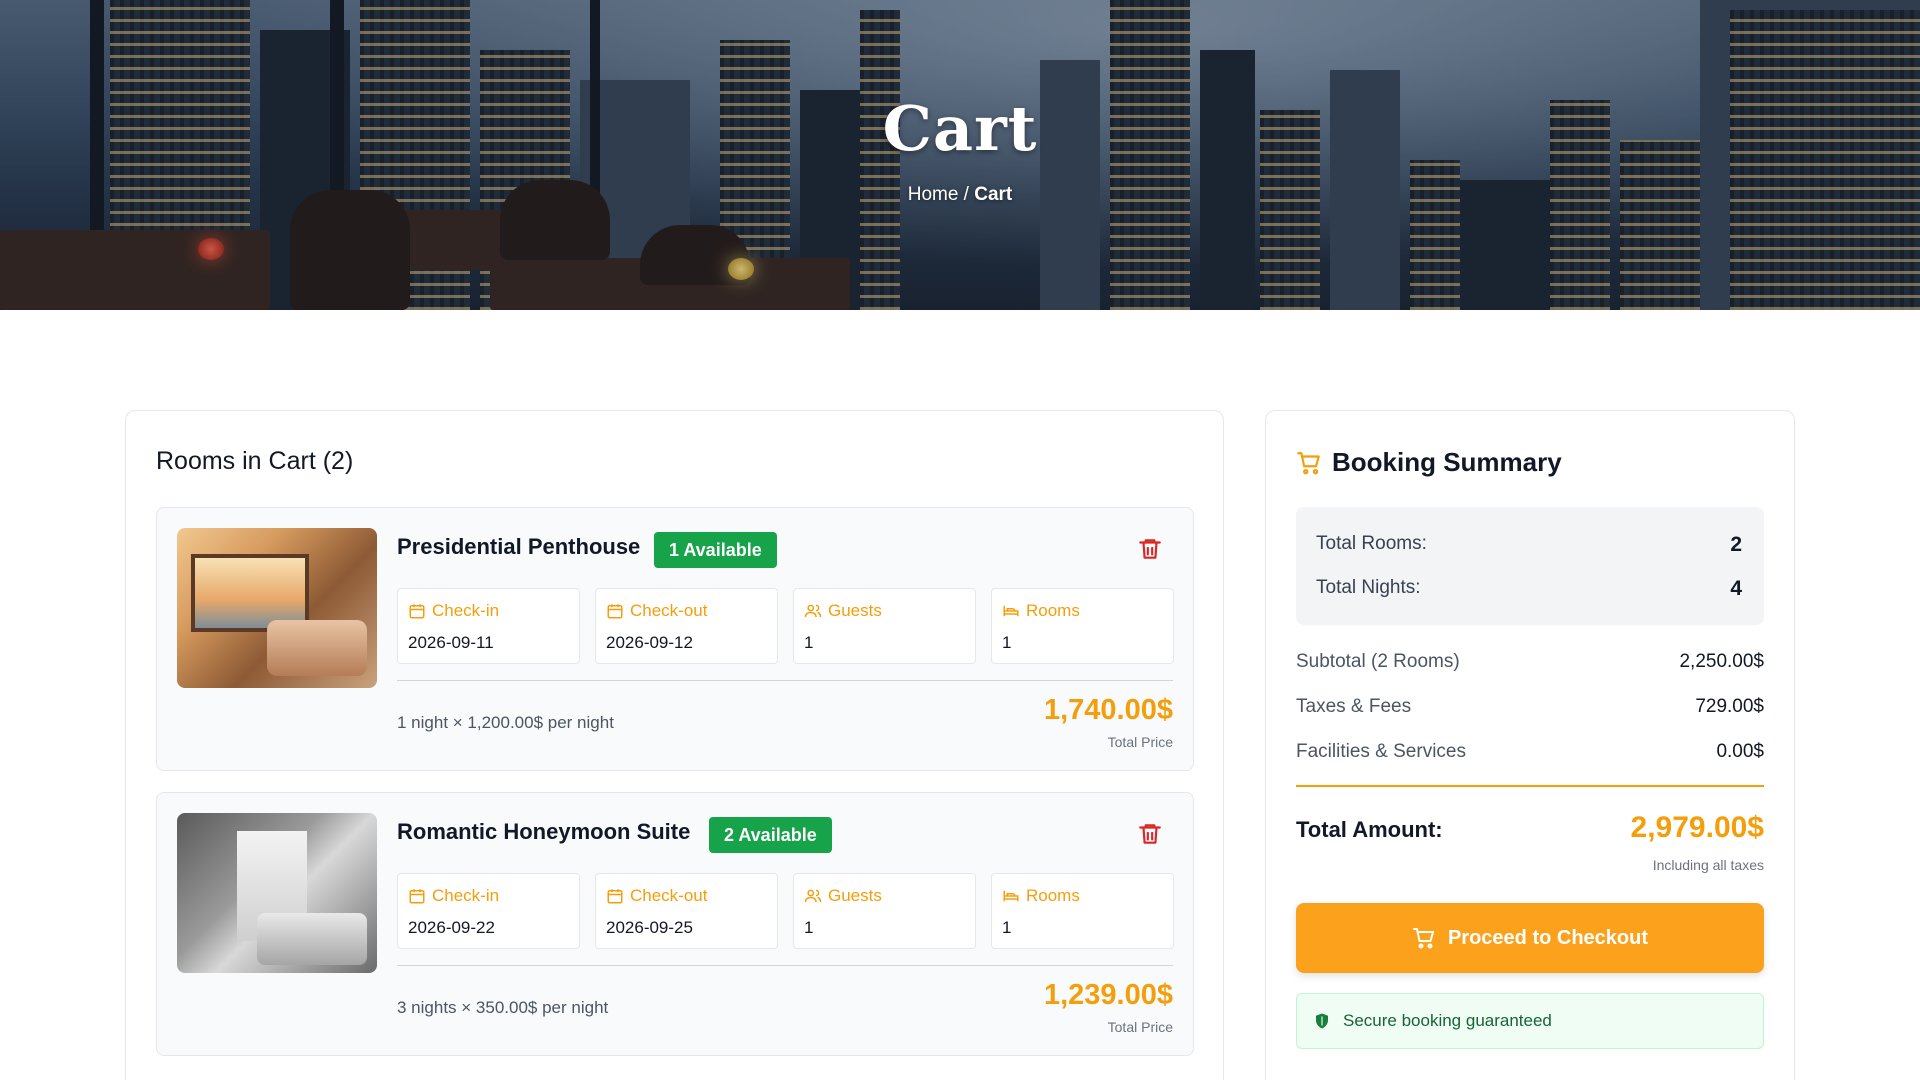  I want to click on availability-badge: 1 Available, so click(715, 550).